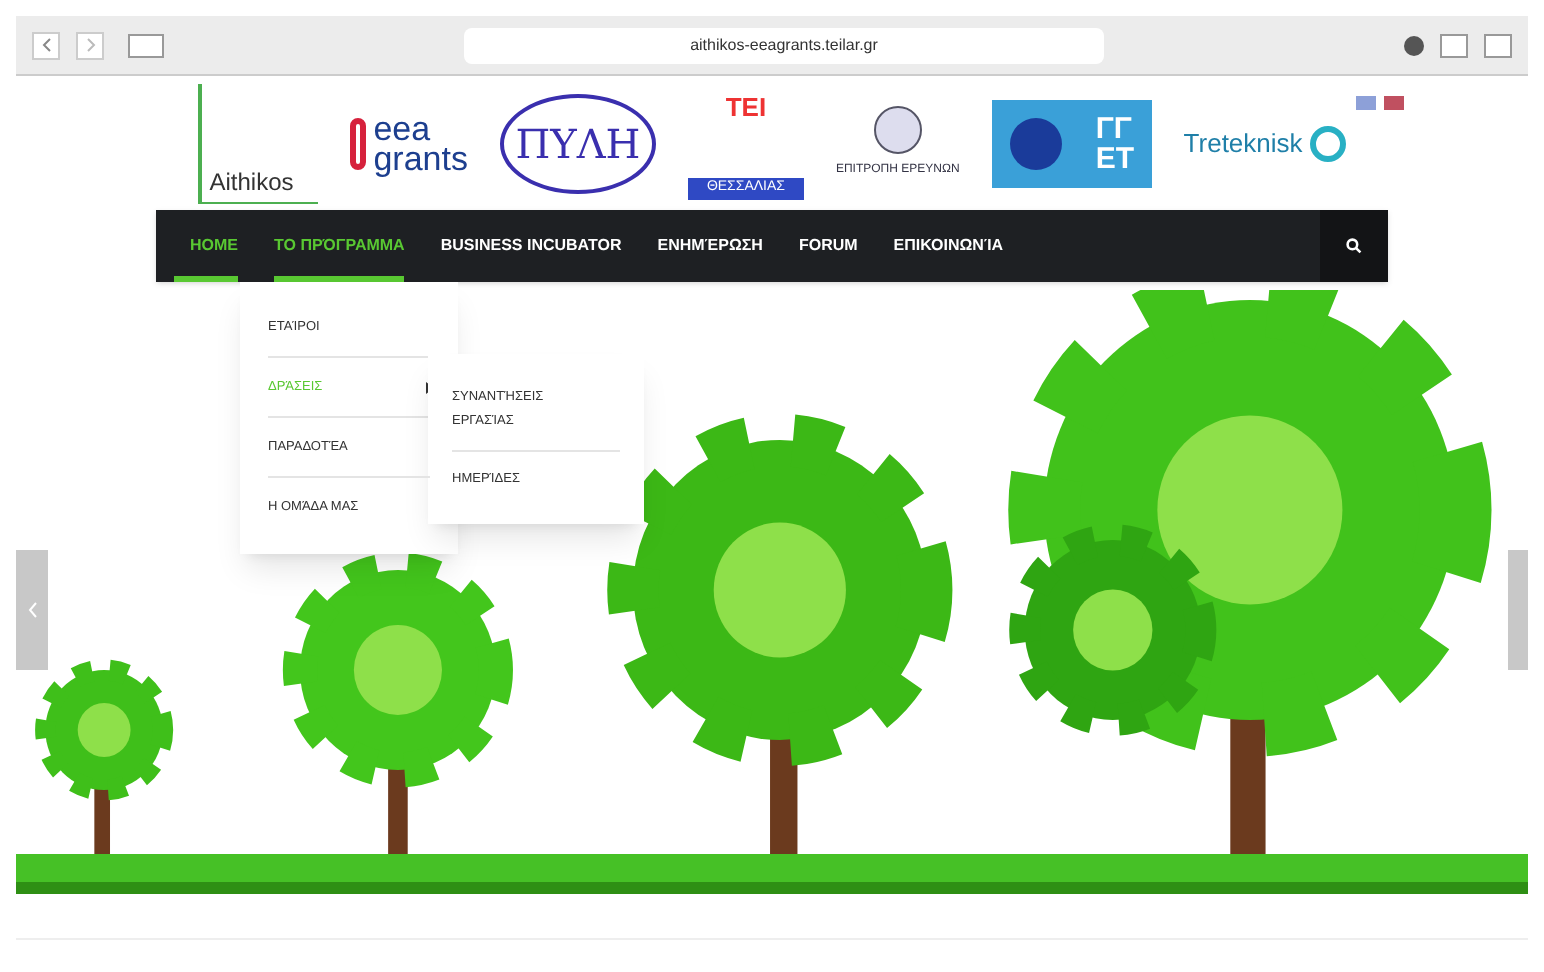 Image resolution: width=1544 pixels, height=972 pixels. Describe the element at coordinates (339, 246) in the screenshot. I see `nav-link: ΤΟ ΠΡΌΓΡΑΜΜΑ` at that location.